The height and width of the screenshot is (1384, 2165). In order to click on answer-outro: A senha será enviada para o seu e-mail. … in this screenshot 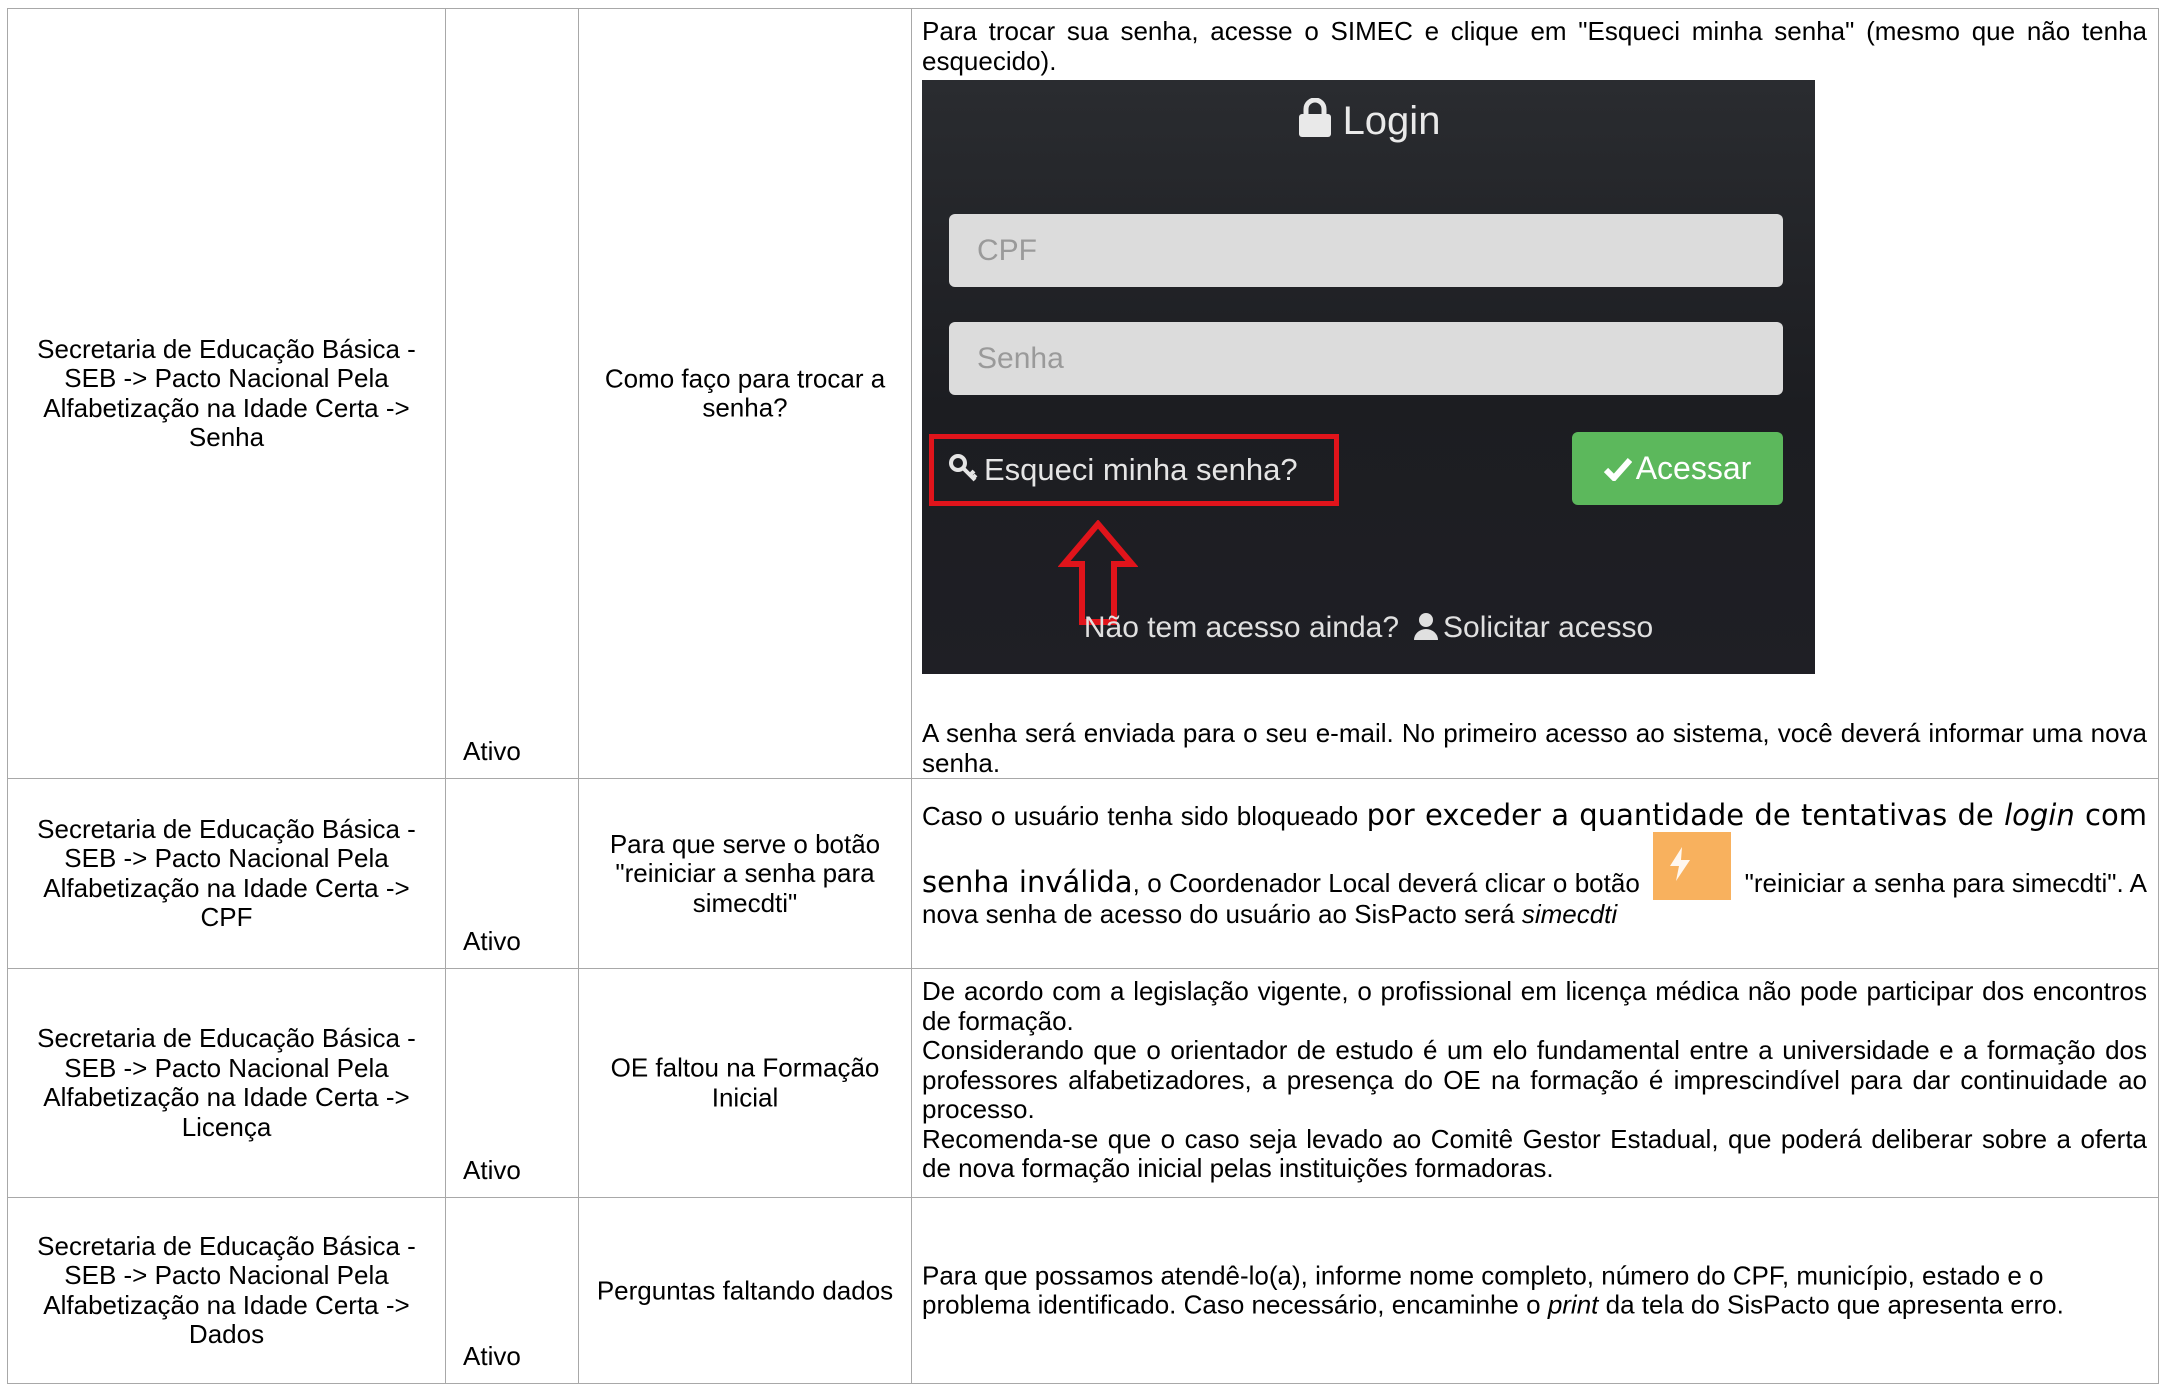, I will do `click(1534, 748)`.